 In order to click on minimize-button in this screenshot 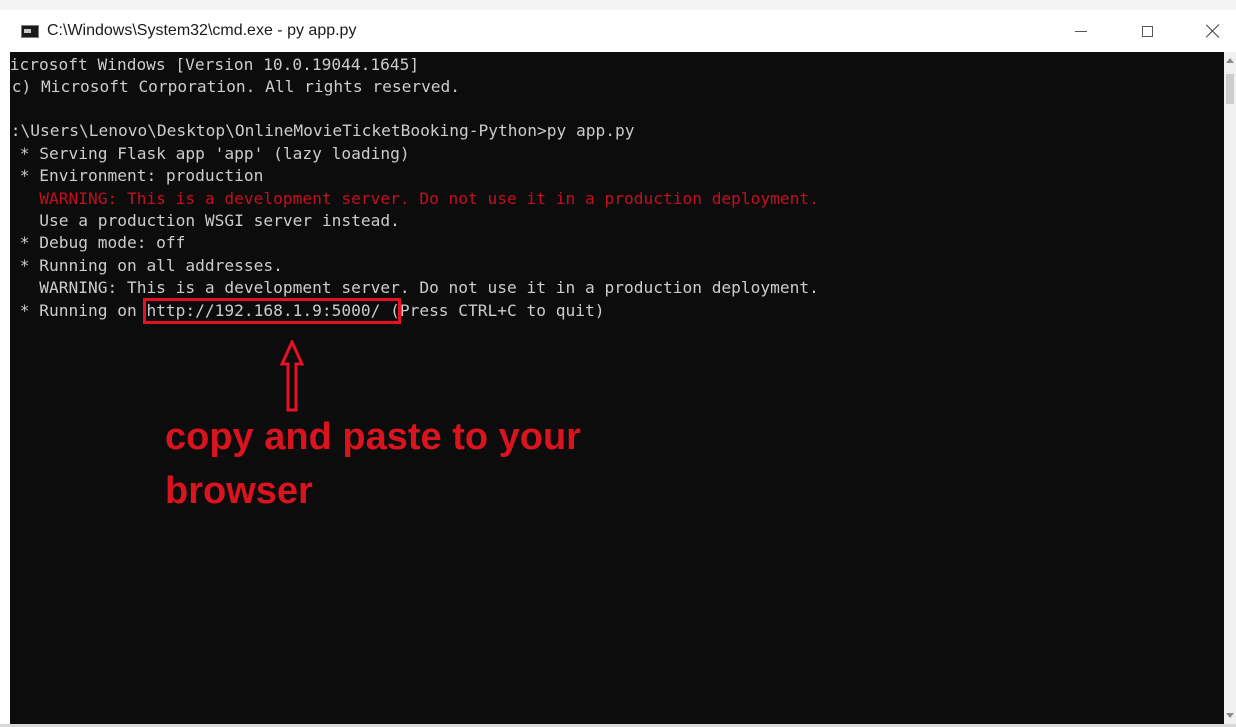, I will do `click(1081, 31)`.